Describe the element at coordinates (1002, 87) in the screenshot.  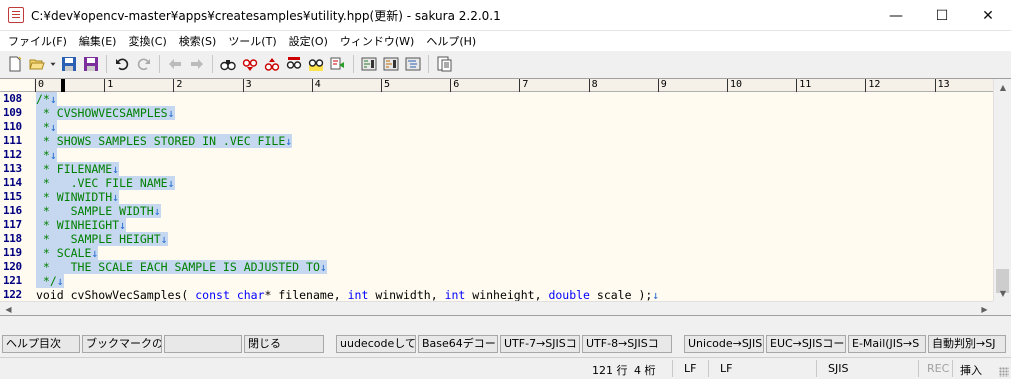
I see `scroll-up-arrow-icon: ▲` at that location.